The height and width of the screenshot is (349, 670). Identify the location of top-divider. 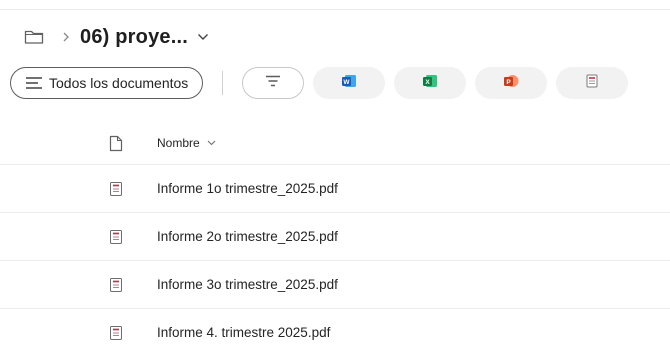
(335, 9).